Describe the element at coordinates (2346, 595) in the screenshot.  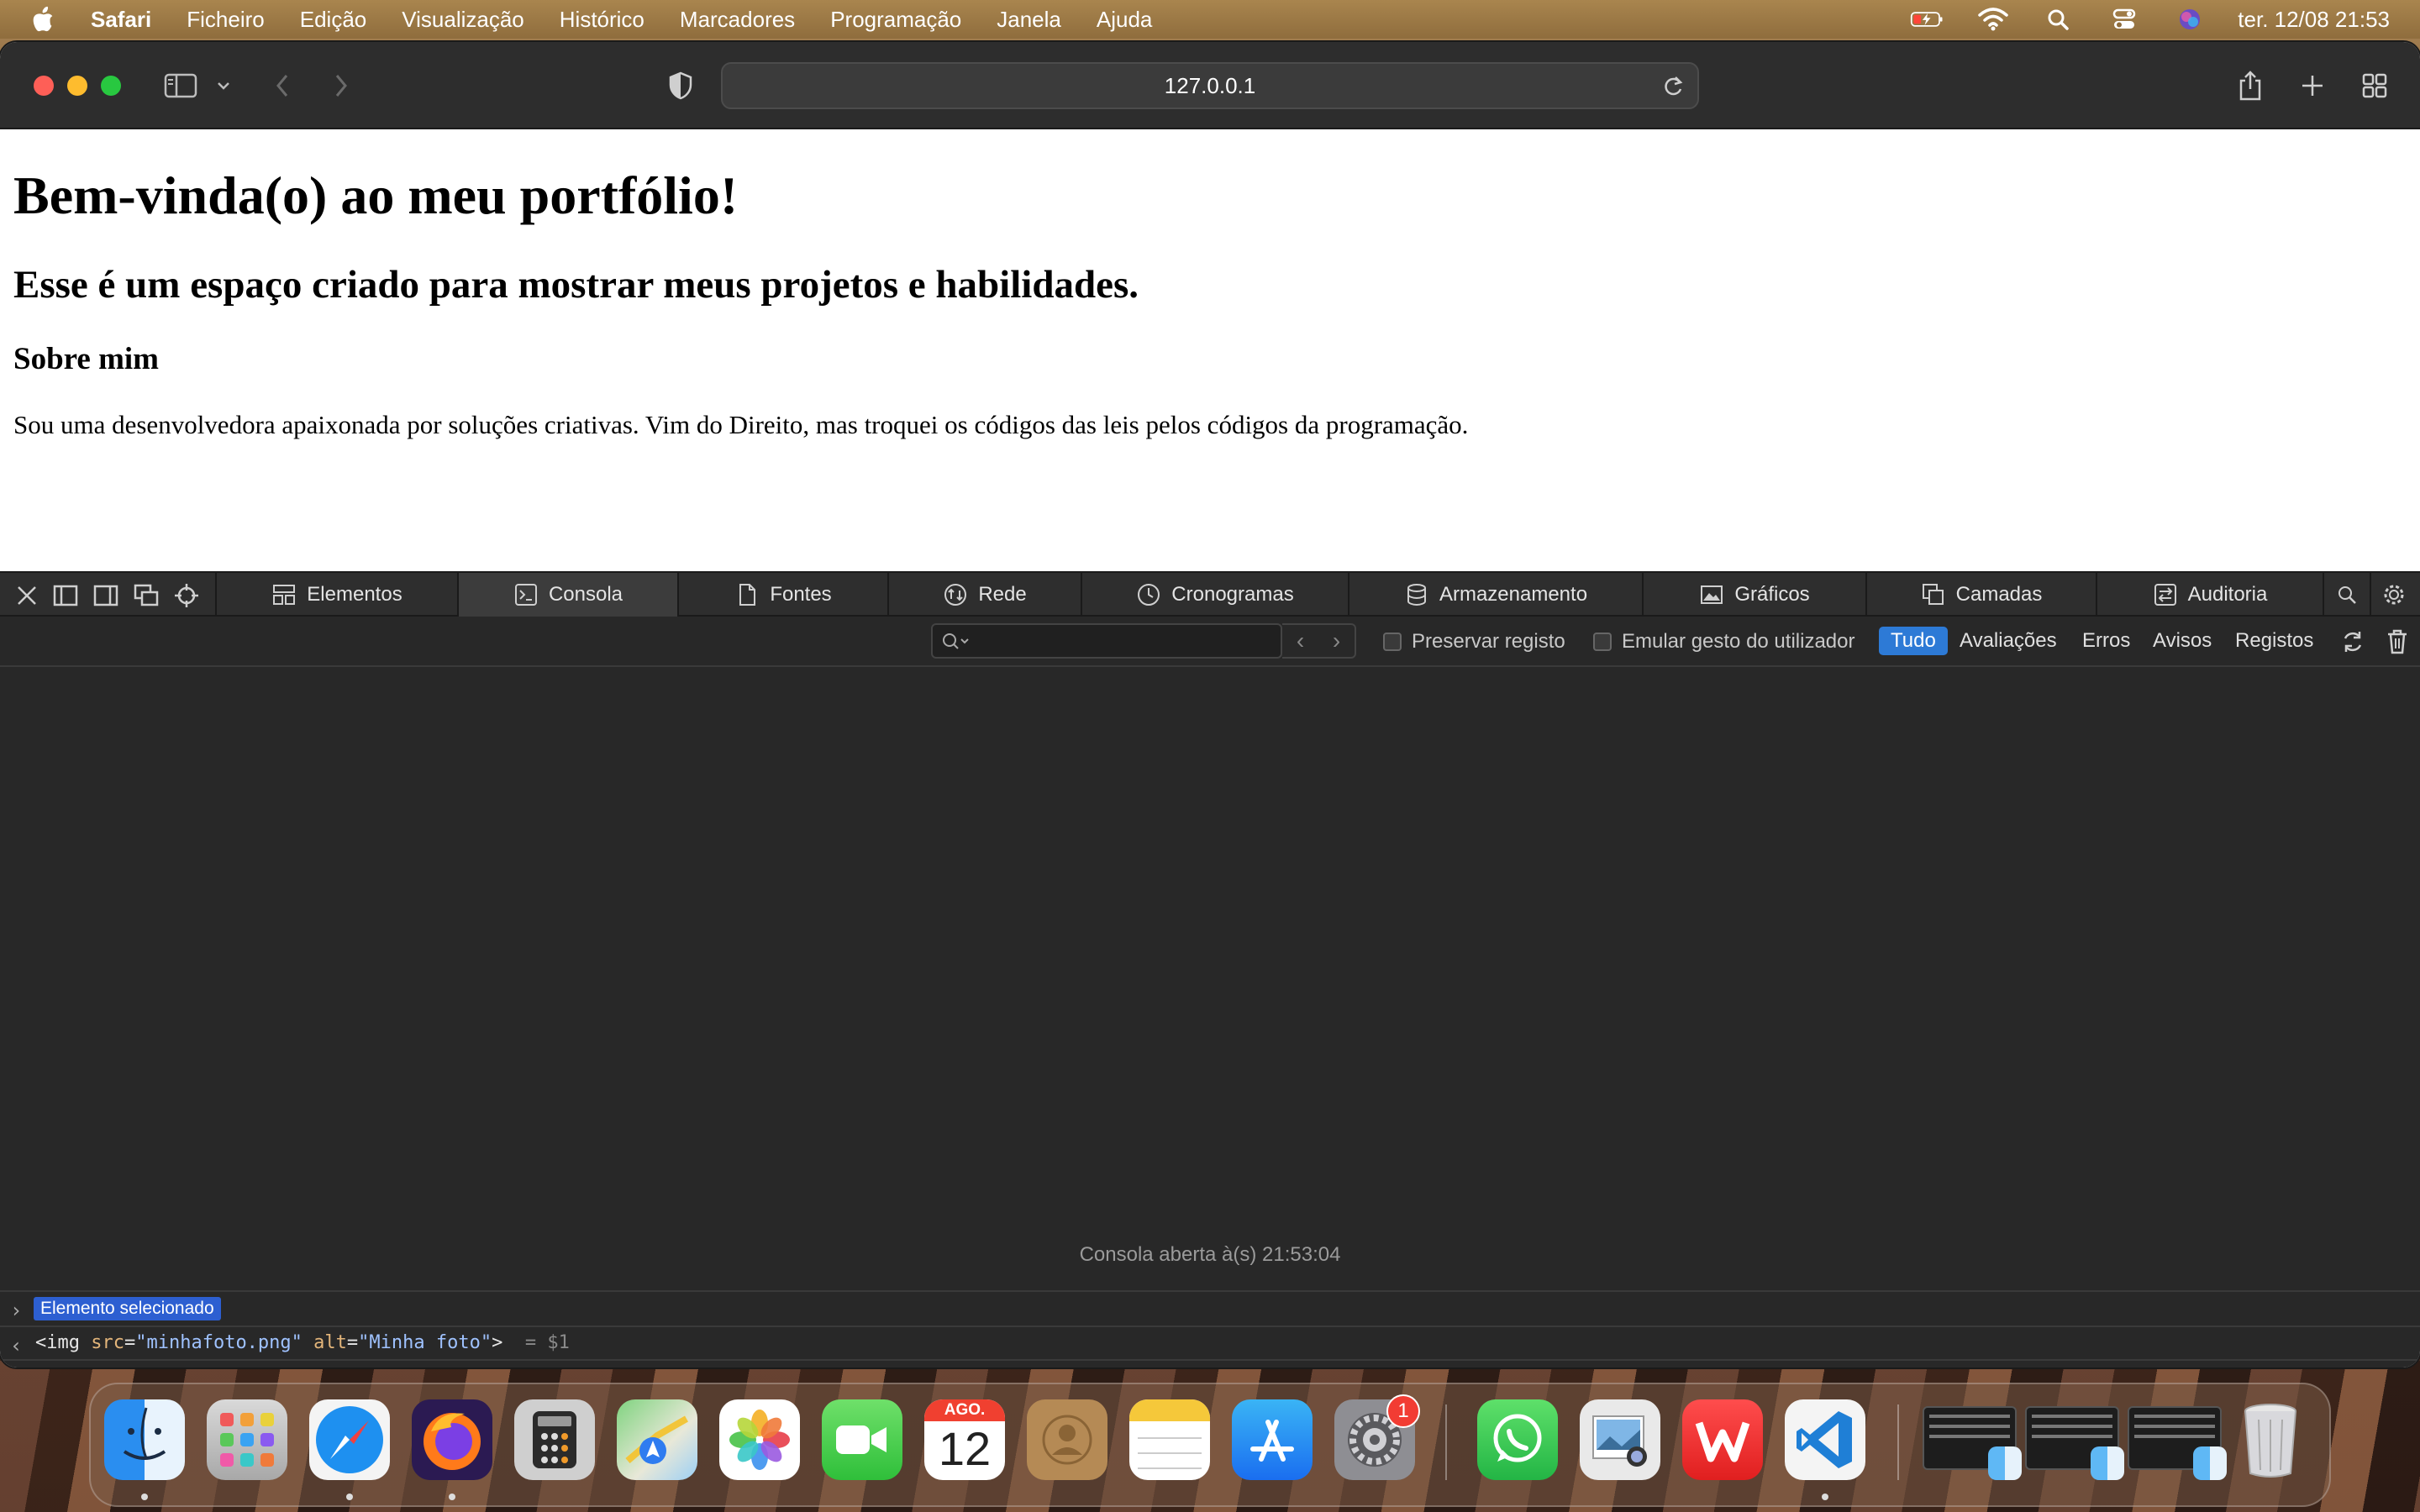
I see `inspector-search-button` at that location.